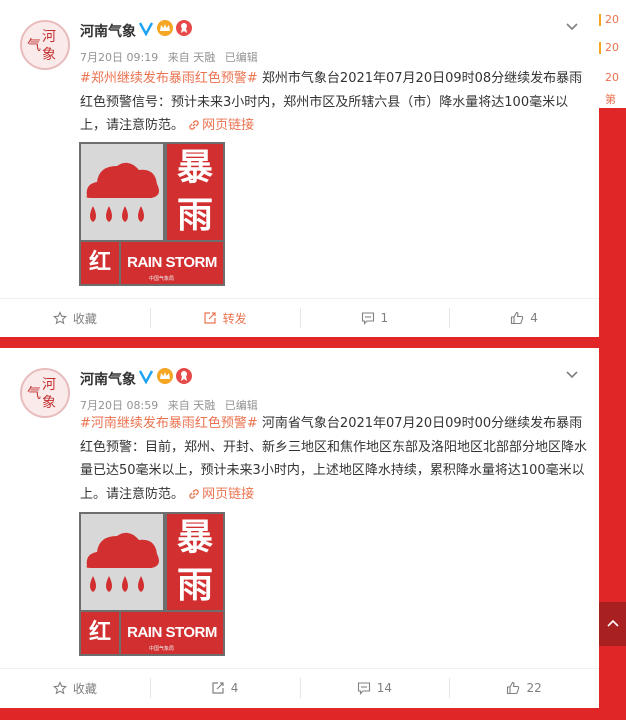  I want to click on repost-button: 转发, so click(224, 318).